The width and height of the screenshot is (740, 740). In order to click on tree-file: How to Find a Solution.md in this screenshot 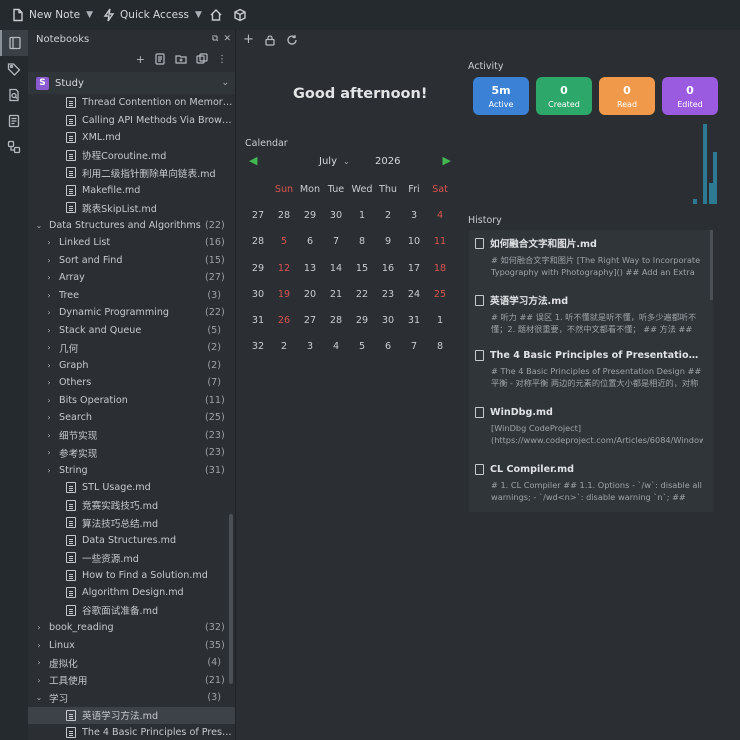, I will do `click(131, 576)`.